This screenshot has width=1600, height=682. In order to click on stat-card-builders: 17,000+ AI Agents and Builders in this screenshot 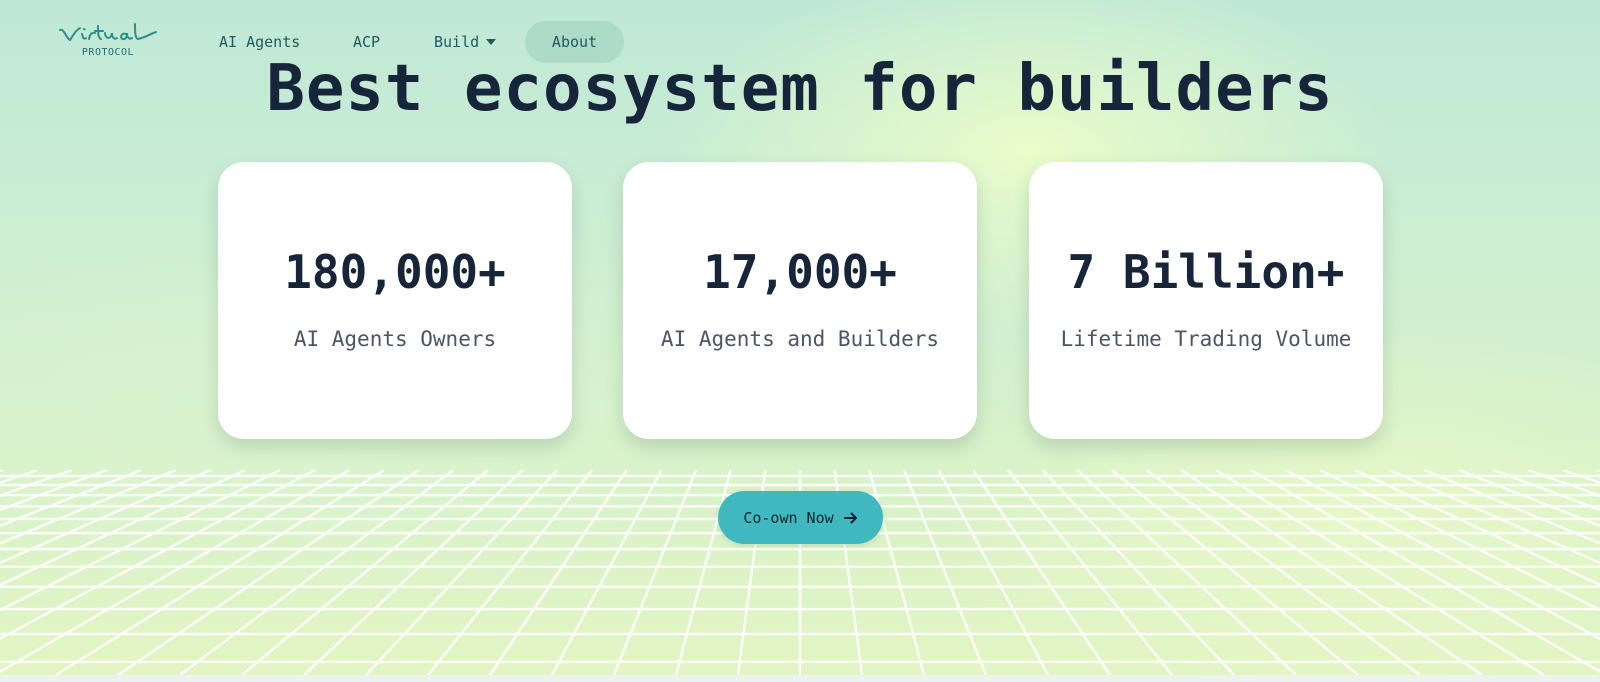, I will do `click(800, 300)`.